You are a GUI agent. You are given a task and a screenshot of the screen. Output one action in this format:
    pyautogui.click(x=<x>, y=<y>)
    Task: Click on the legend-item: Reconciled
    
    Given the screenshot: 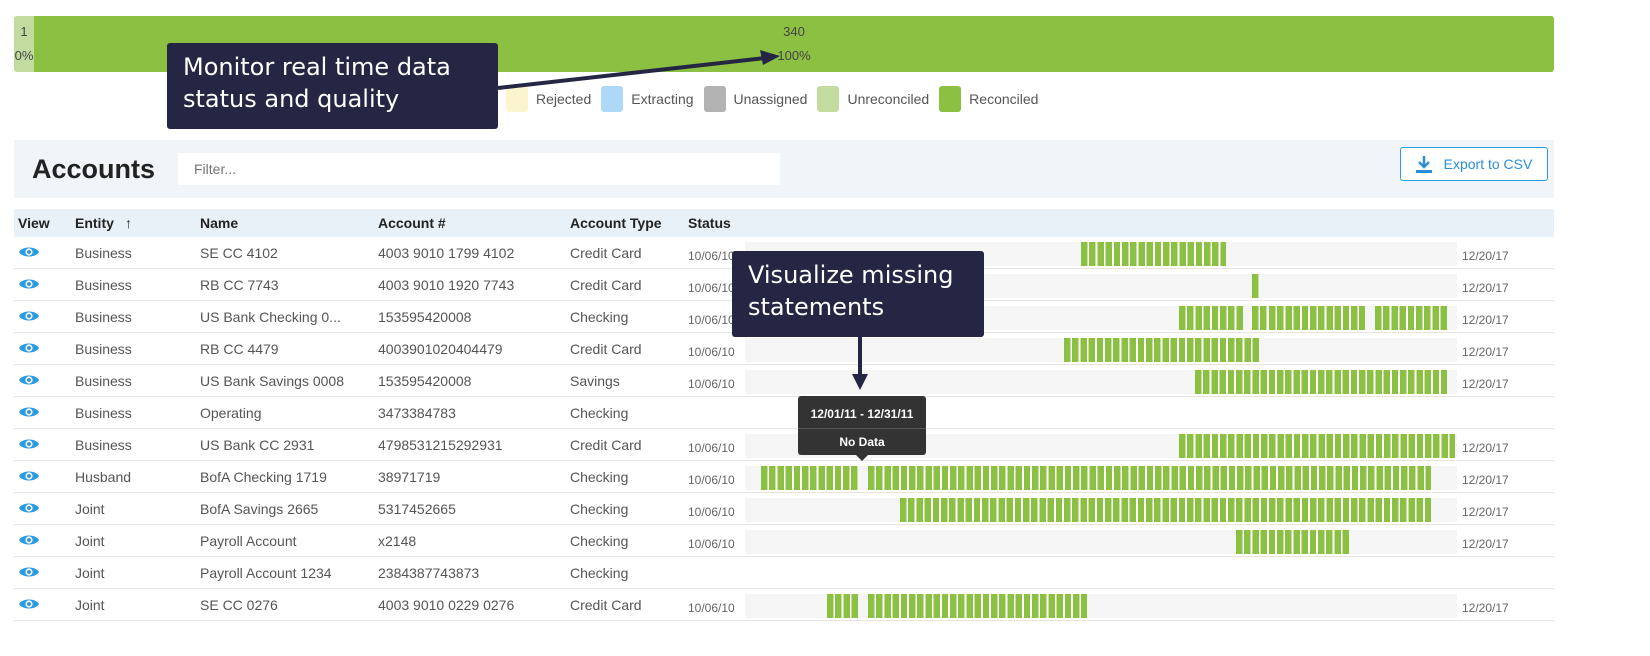 What is the action you would take?
    pyautogui.click(x=988, y=99)
    